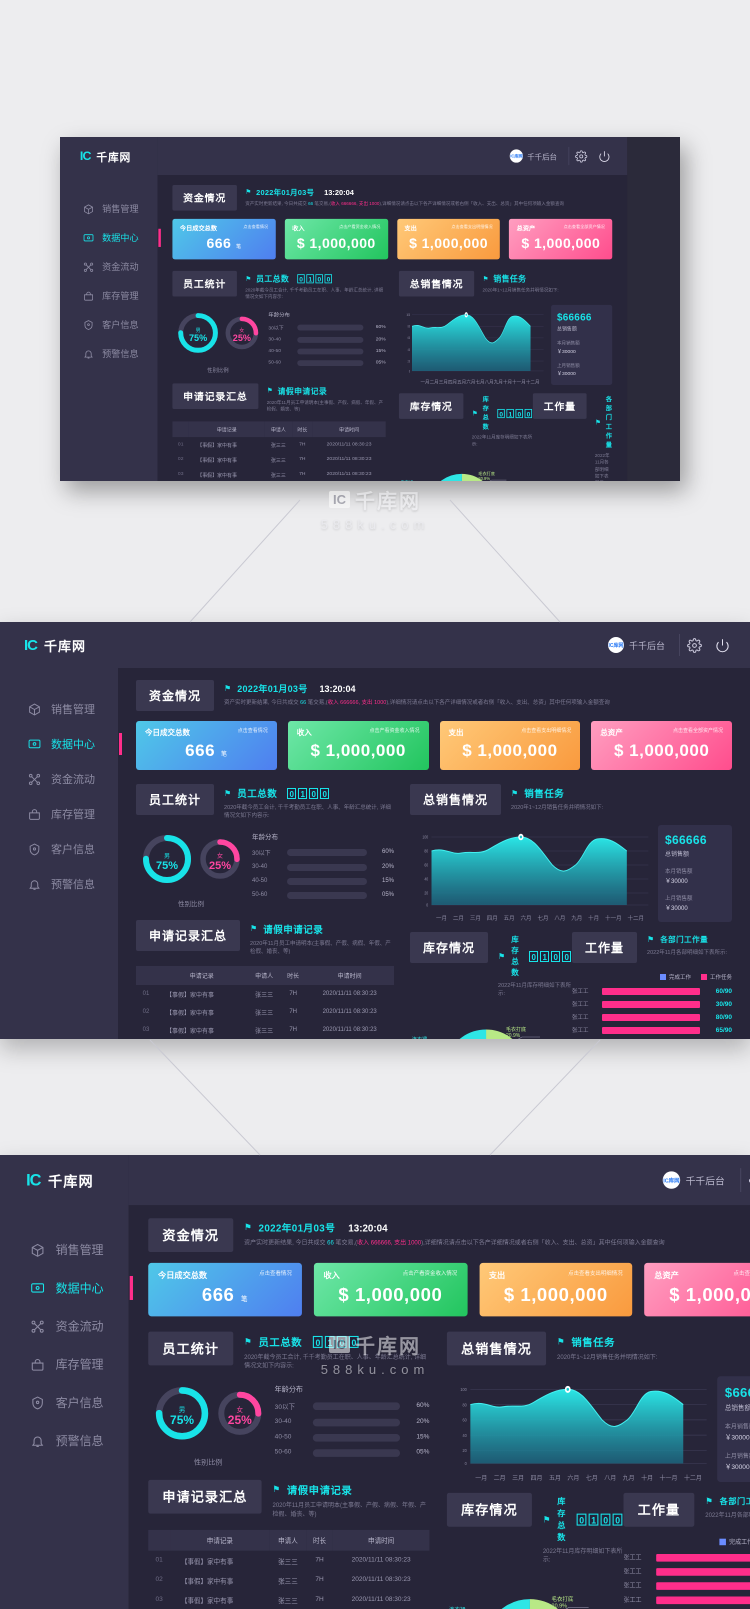 The image size is (750, 1609). I want to click on network-icon, so click(38, 1326).